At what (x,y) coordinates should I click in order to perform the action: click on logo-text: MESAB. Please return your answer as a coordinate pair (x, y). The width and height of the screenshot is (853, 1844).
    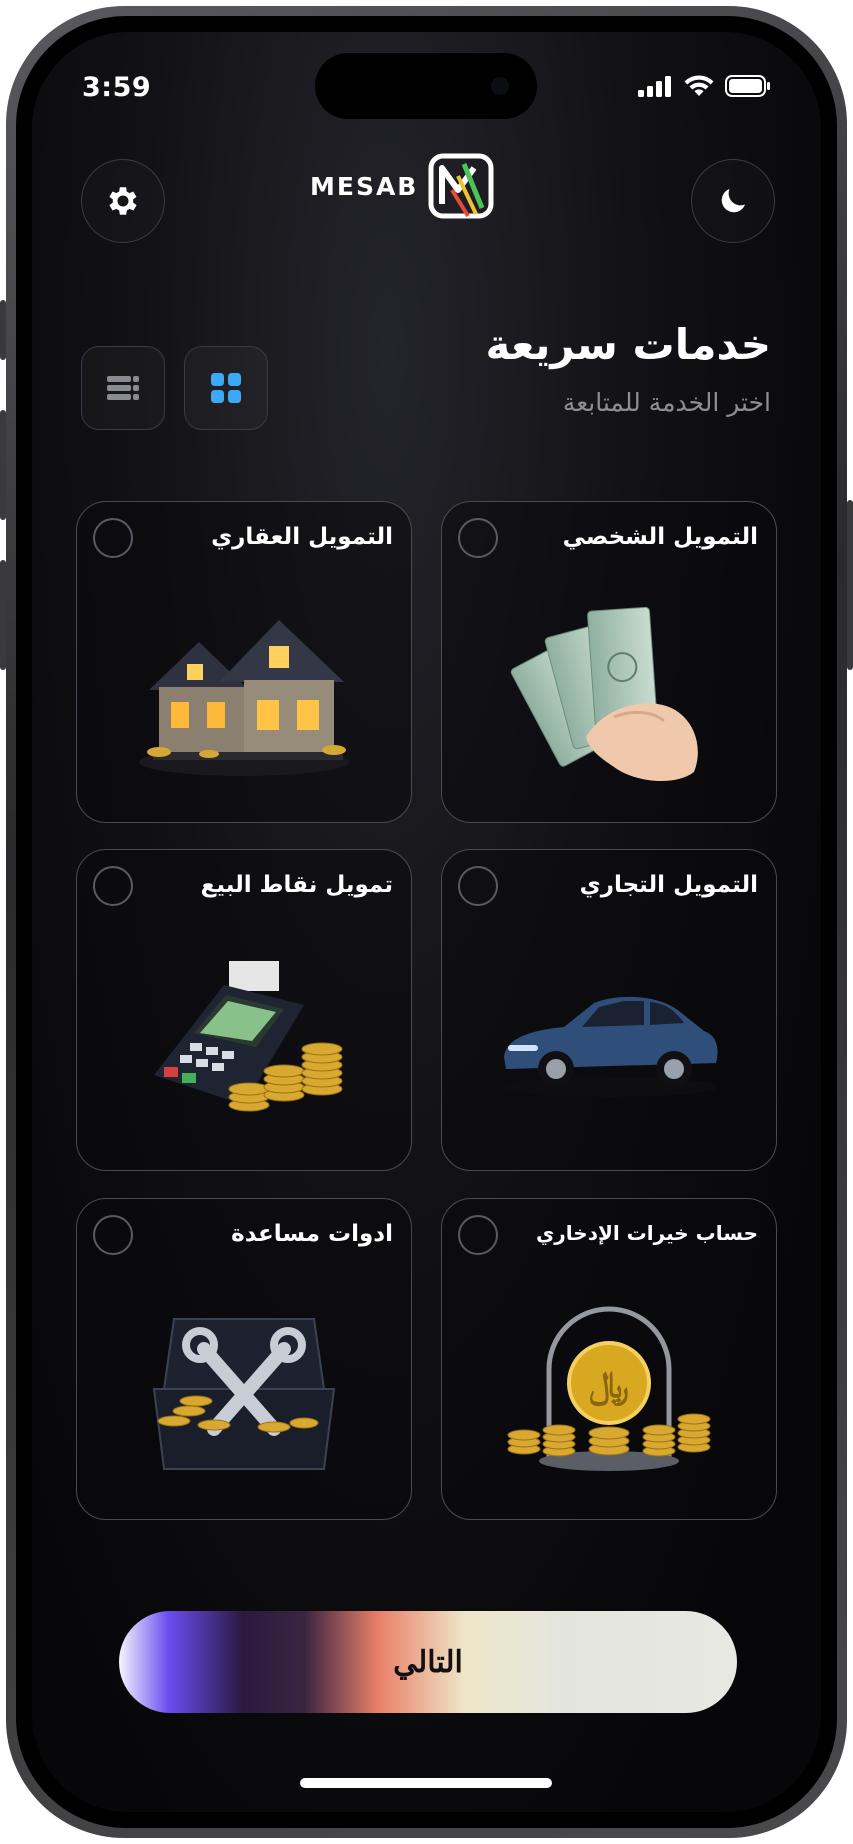
    Looking at the image, I should click on (364, 186).